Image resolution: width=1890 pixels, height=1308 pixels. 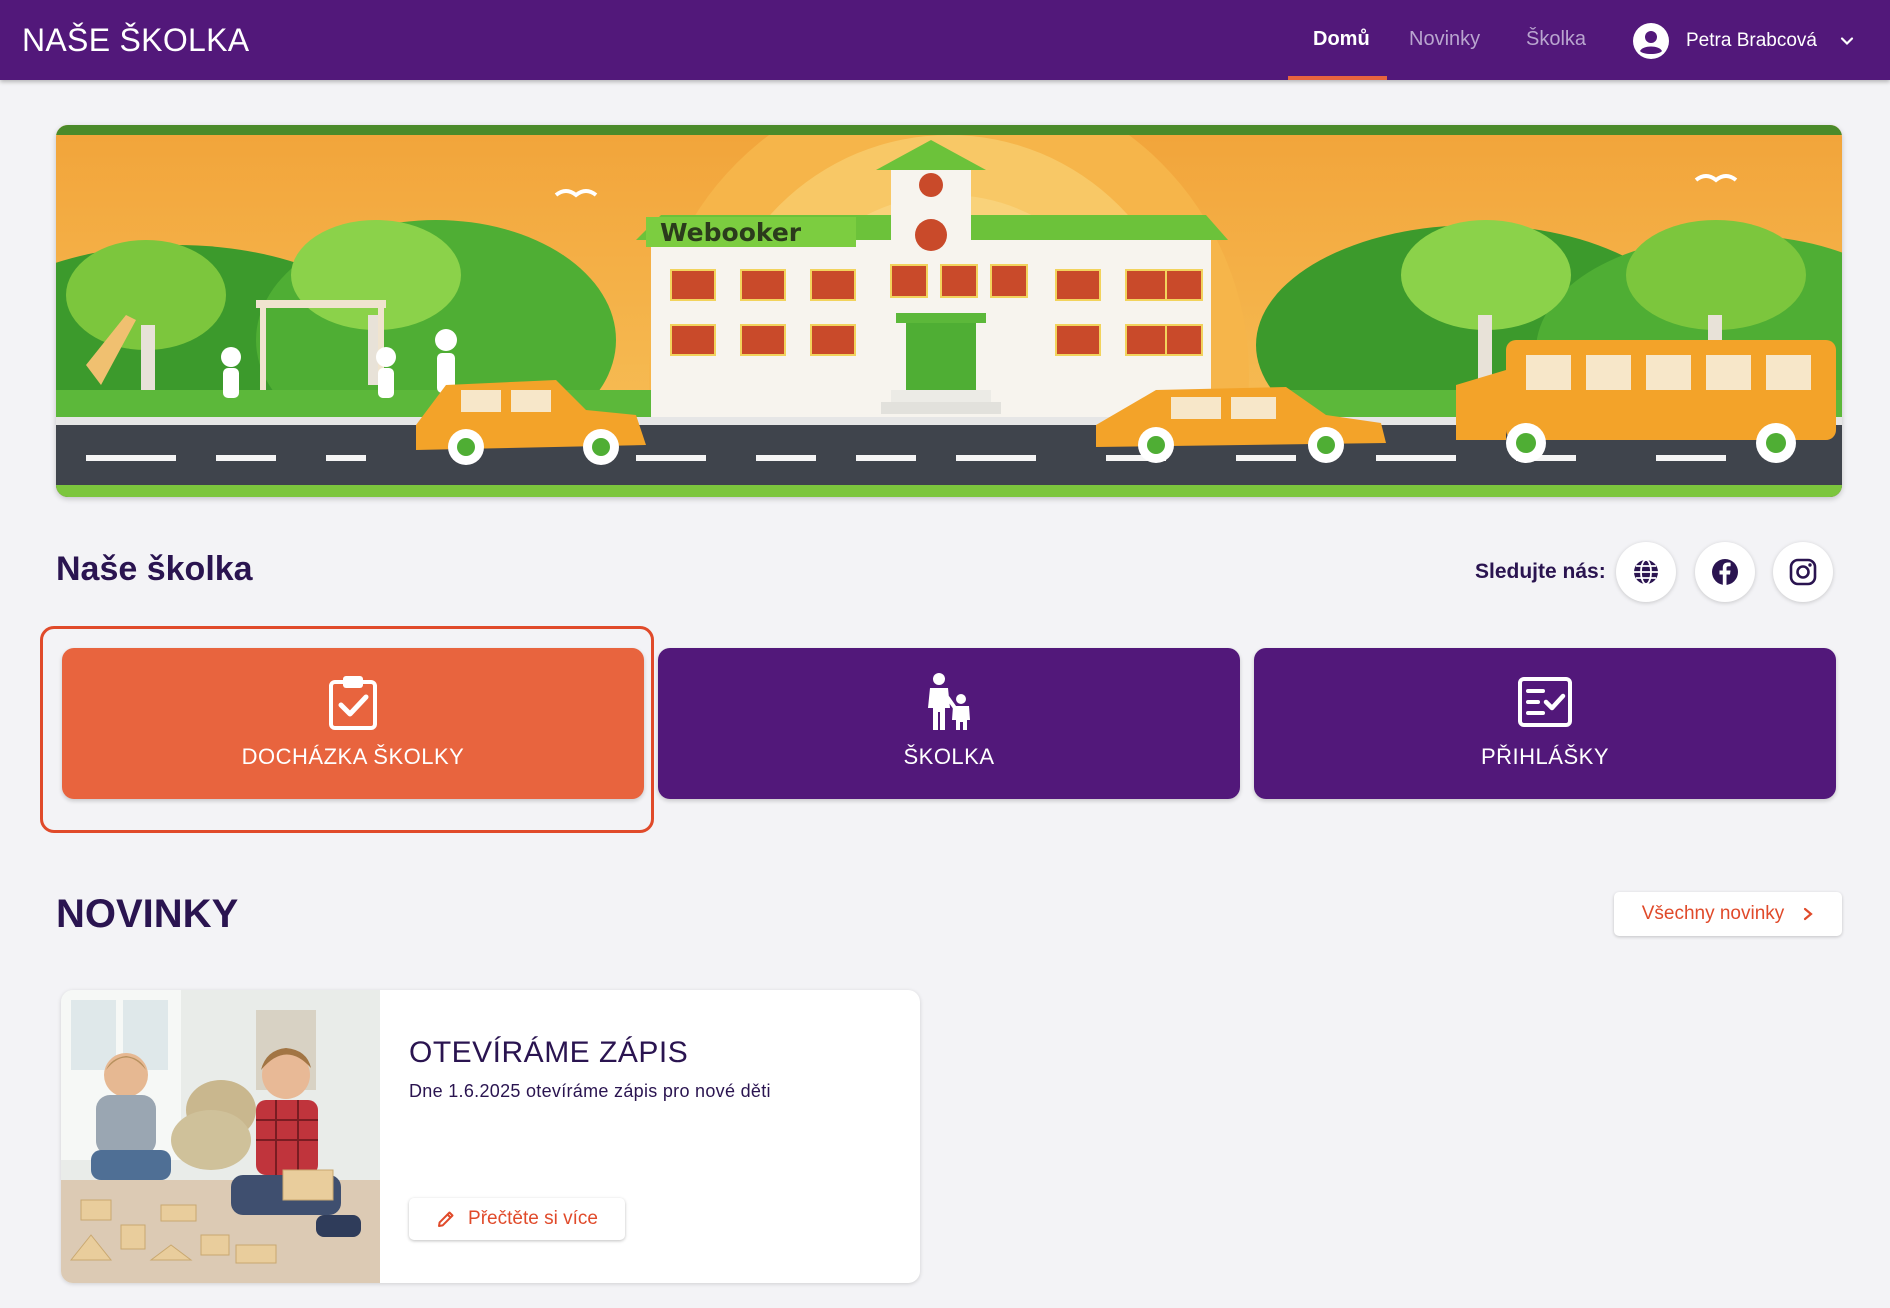 What do you see at coordinates (731, 232) in the screenshot?
I see `hero-sign-text: Webooker` at bounding box center [731, 232].